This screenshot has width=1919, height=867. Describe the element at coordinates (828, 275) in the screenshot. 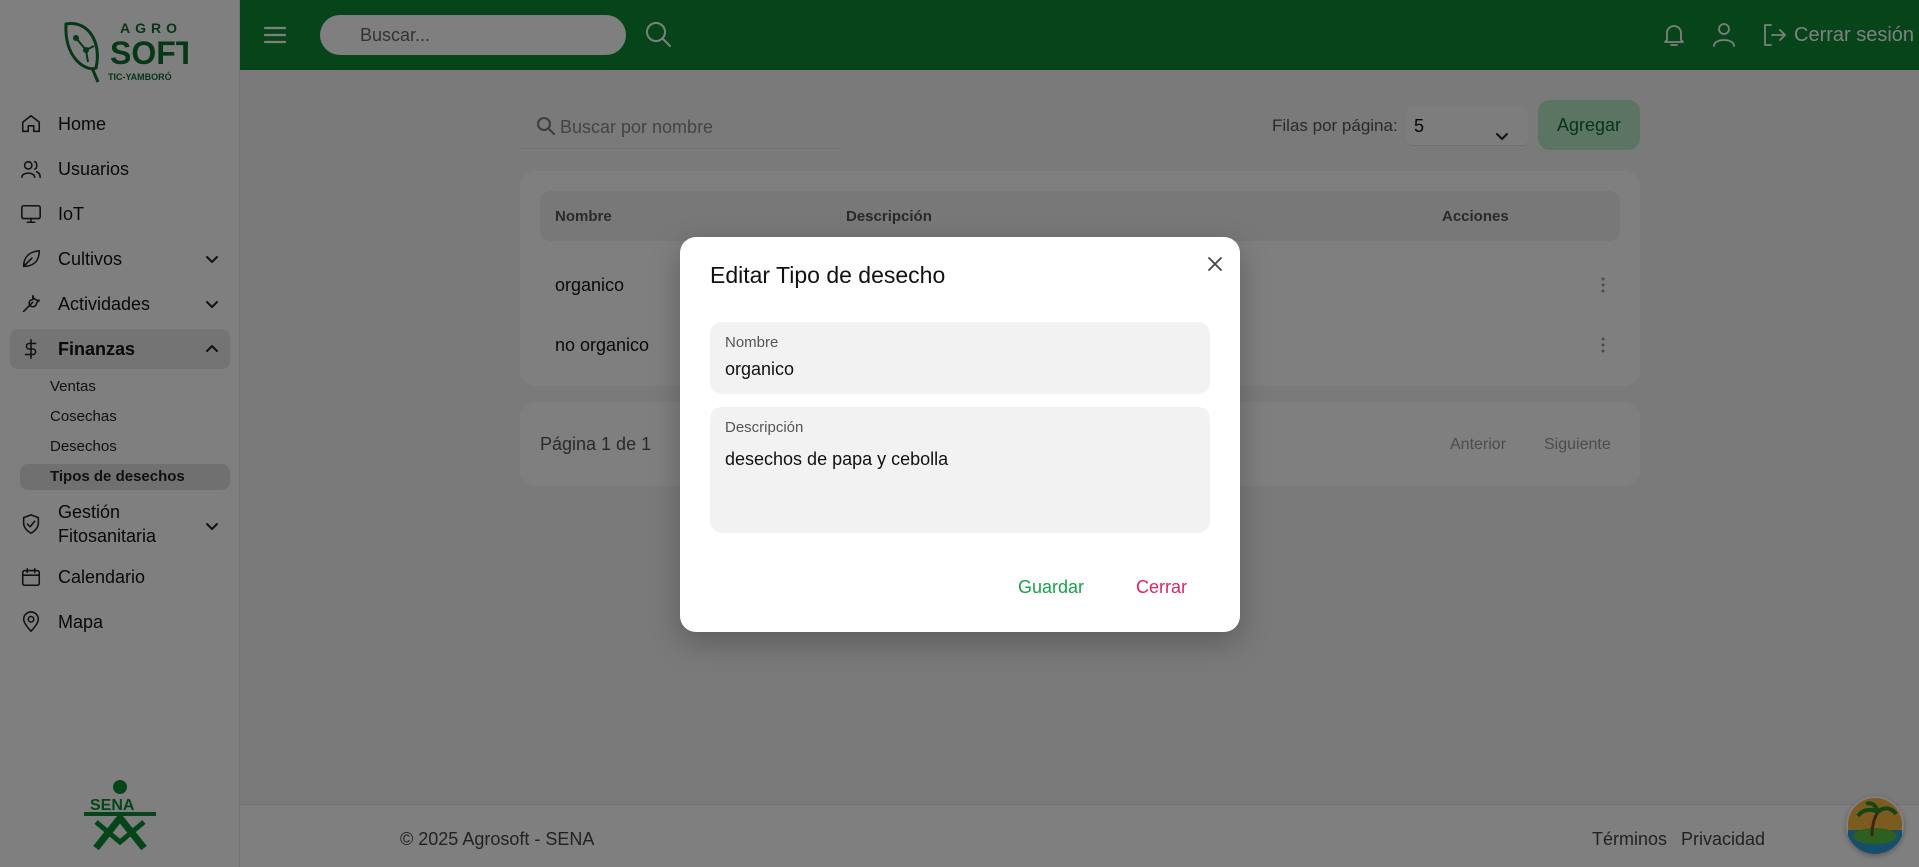

I see `dialog-title: Editar Tipo de desecho` at that location.